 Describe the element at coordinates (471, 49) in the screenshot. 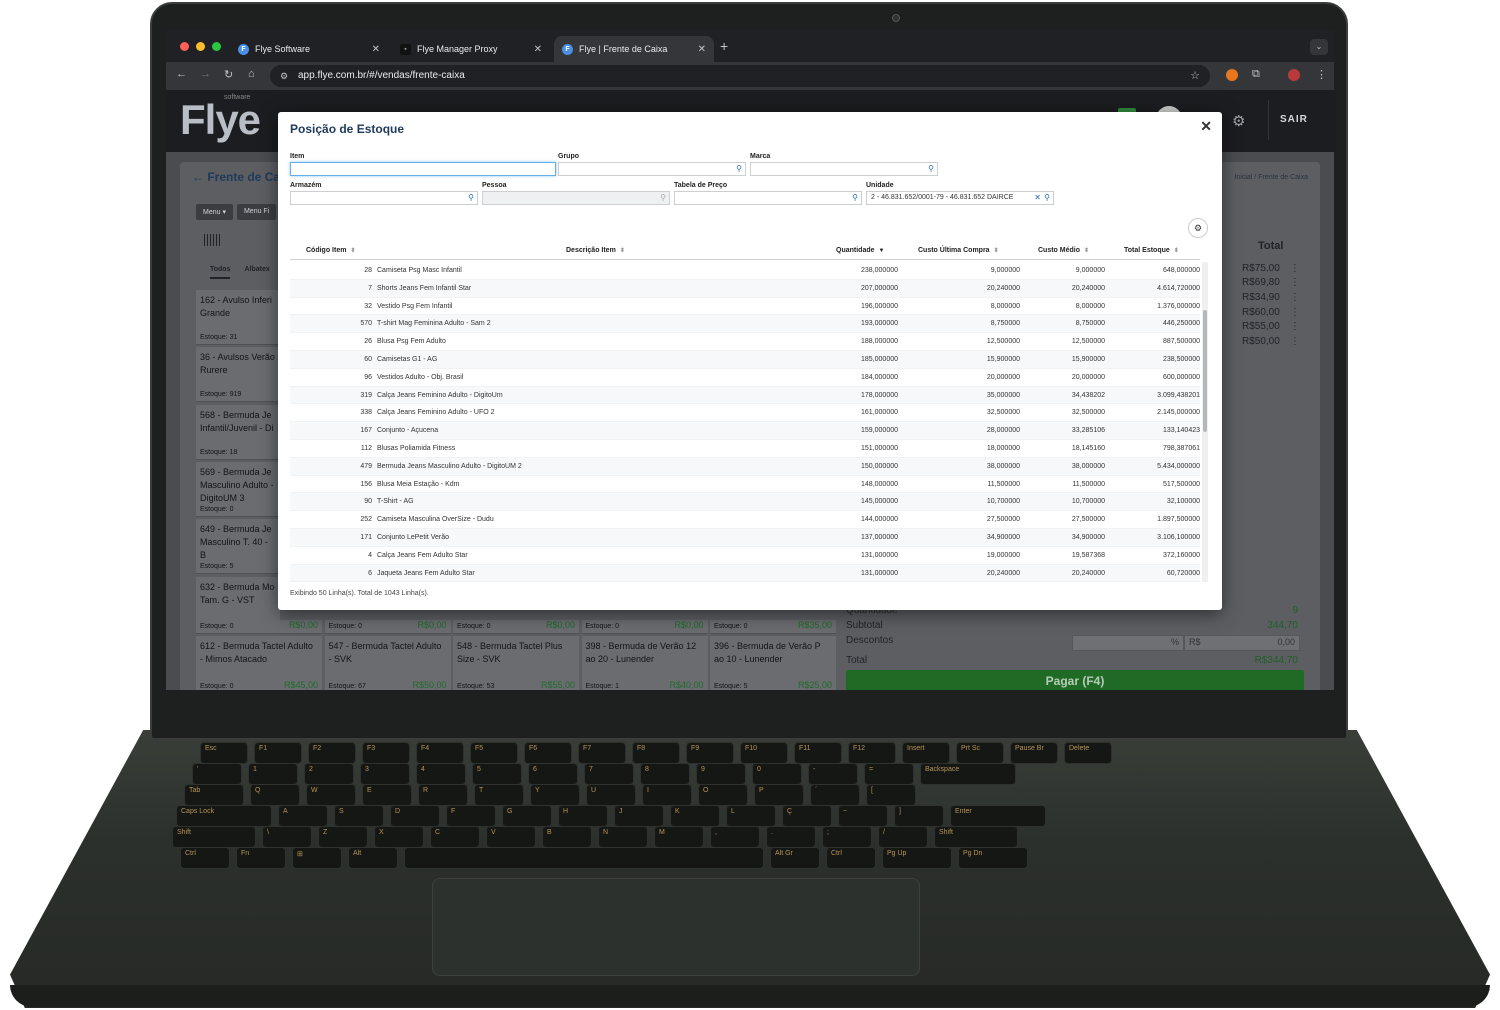

I see `browser-tab-flye-manager-proxy: ▪ Flye Manager Proxy ✕` at that location.